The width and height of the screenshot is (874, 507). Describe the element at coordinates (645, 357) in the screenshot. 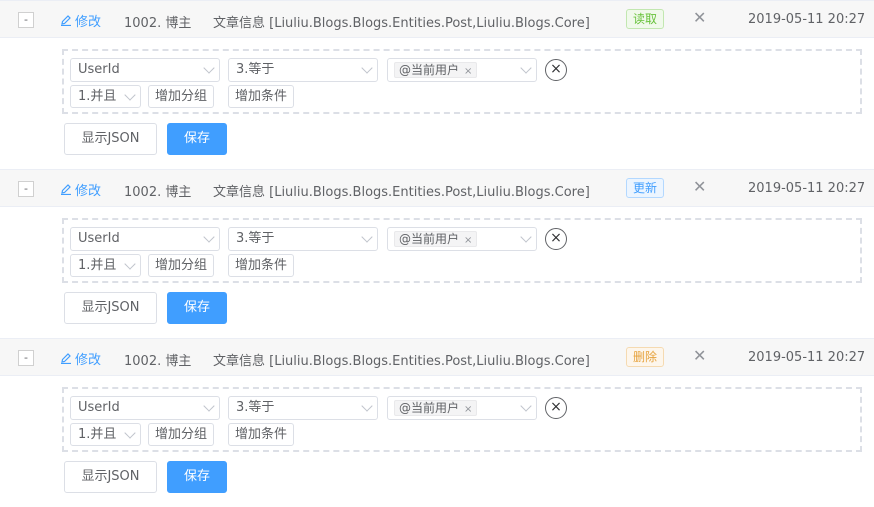

I see `operation-tag: 删除` at that location.